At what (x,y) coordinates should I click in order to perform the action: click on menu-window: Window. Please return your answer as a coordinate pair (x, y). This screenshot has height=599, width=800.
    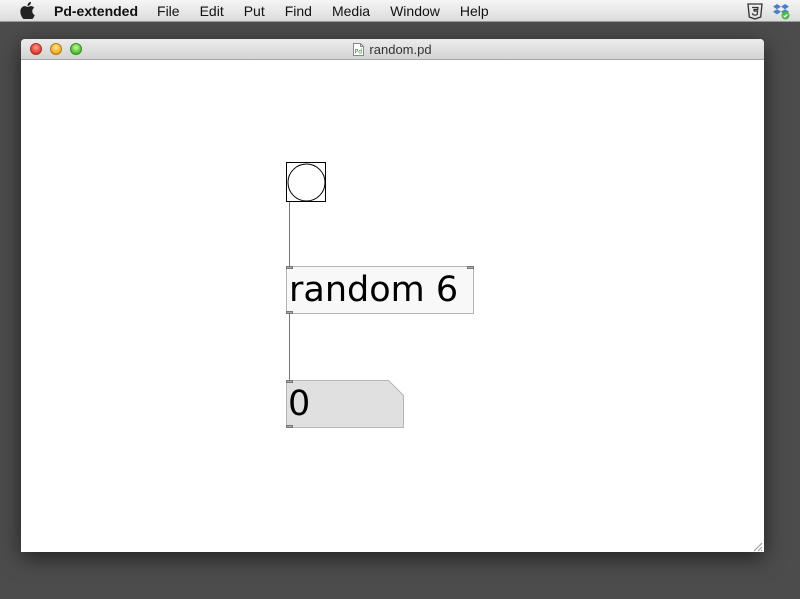
    Looking at the image, I should click on (415, 11).